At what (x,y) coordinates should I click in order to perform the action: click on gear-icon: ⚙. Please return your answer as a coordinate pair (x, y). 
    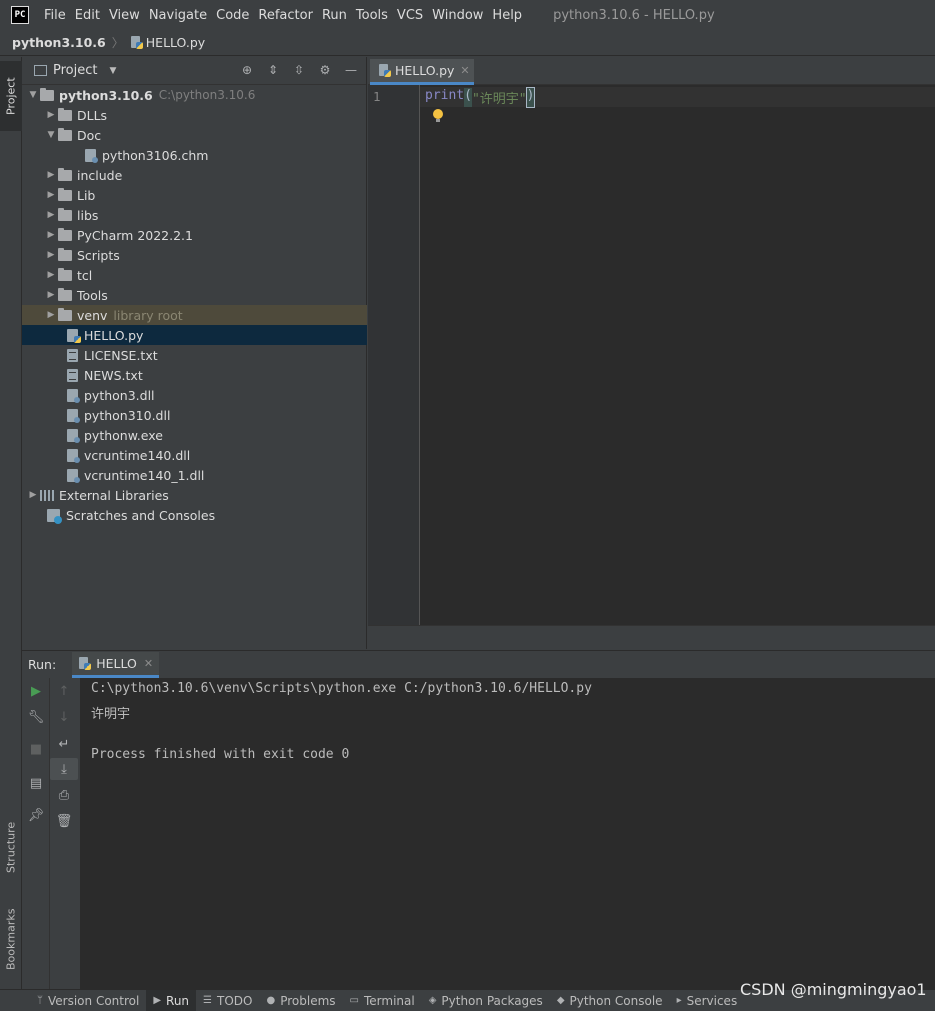
    Looking at the image, I should click on (325, 70).